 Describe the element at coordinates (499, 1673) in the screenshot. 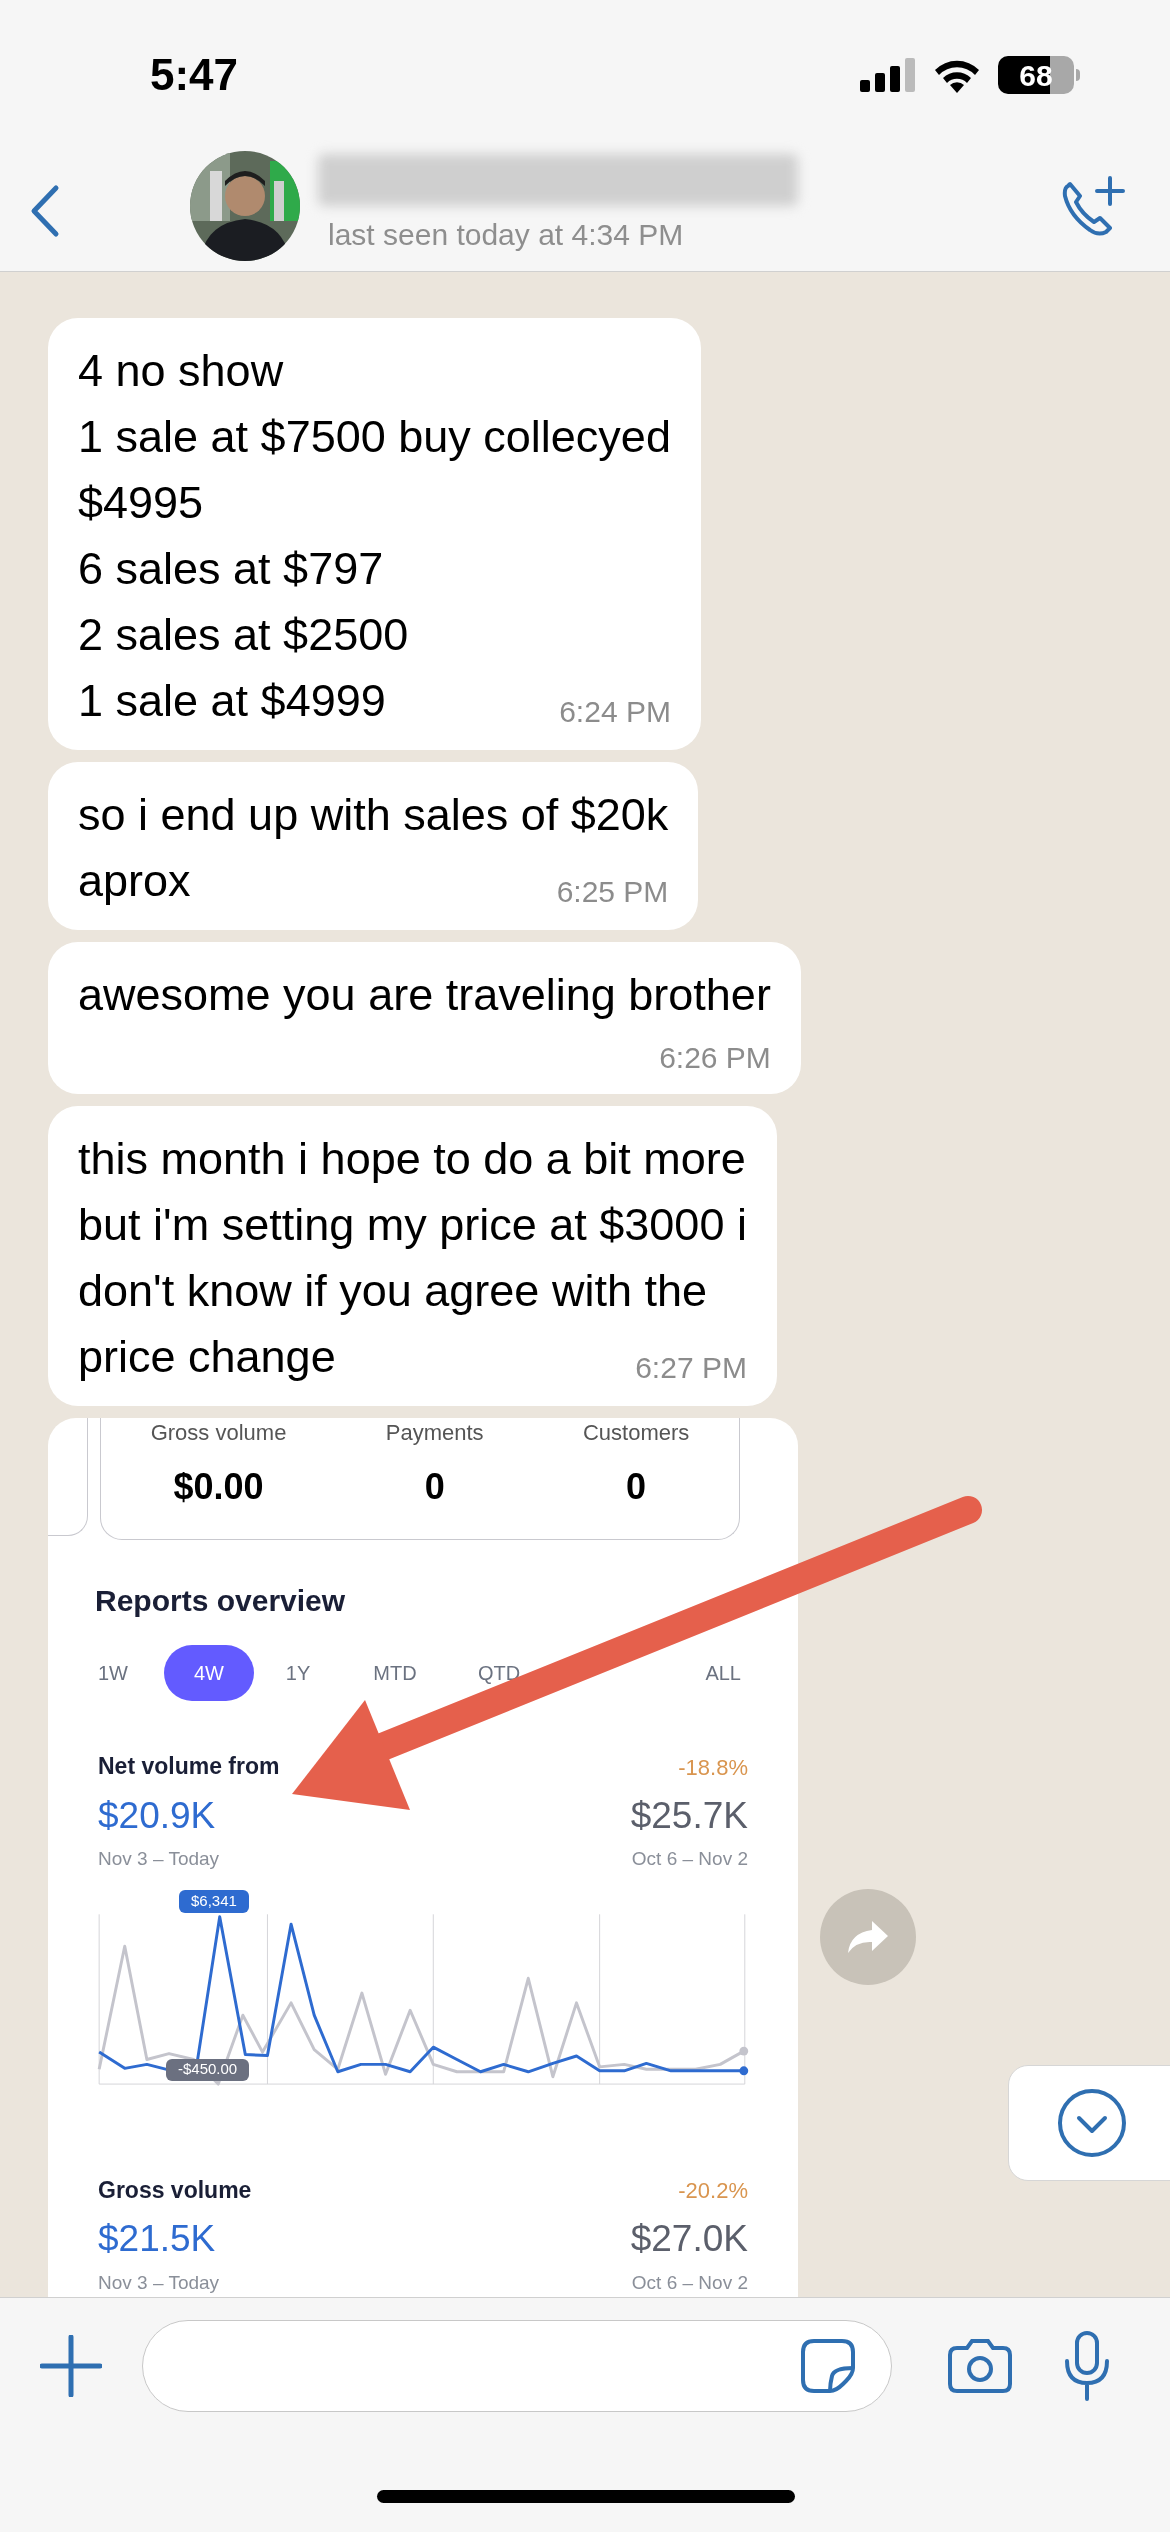

I see `period-tab: QTD` at that location.